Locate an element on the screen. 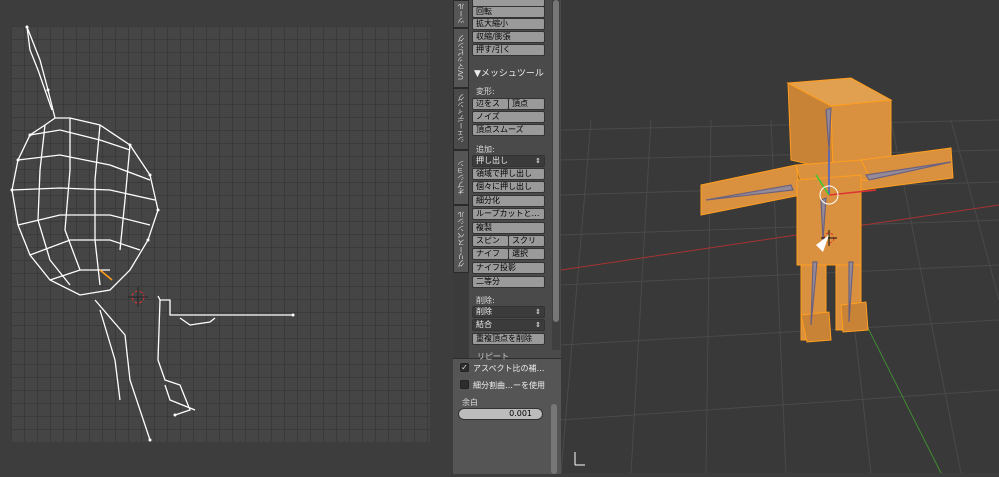 The image size is (999, 477). checkmark-icon: ✓ is located at coordinates (464, 367).